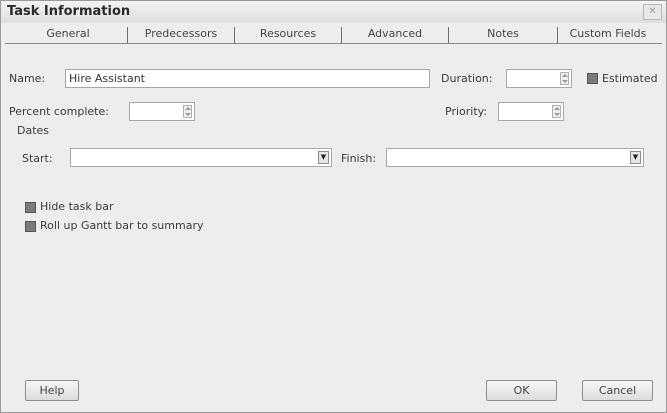 The height and width of the screenshot is (413, 667). What do you see at coordinates (122, 225) in the screenshot?
I see `rollup-gantt-label: Roll up Gantt bar to summary` at bounding box center [122, 225].